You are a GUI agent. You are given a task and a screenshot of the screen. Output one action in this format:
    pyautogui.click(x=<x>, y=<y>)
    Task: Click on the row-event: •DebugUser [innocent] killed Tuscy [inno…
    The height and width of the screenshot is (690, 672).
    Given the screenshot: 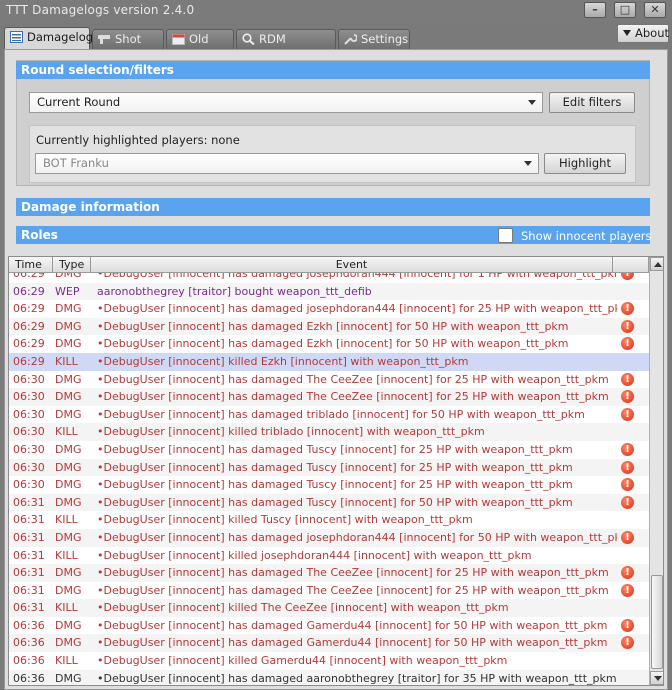 What is the action you would take?
    pyautogui.click(x=285, y=520)
    